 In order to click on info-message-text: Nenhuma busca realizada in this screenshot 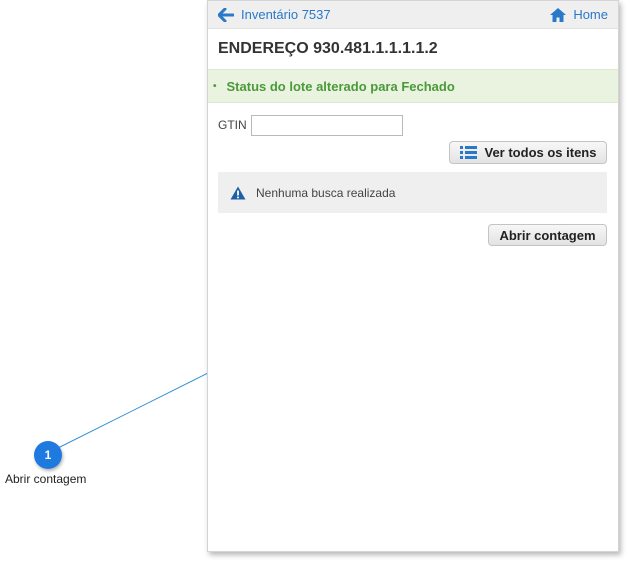, I will do `click(326, 192)`.